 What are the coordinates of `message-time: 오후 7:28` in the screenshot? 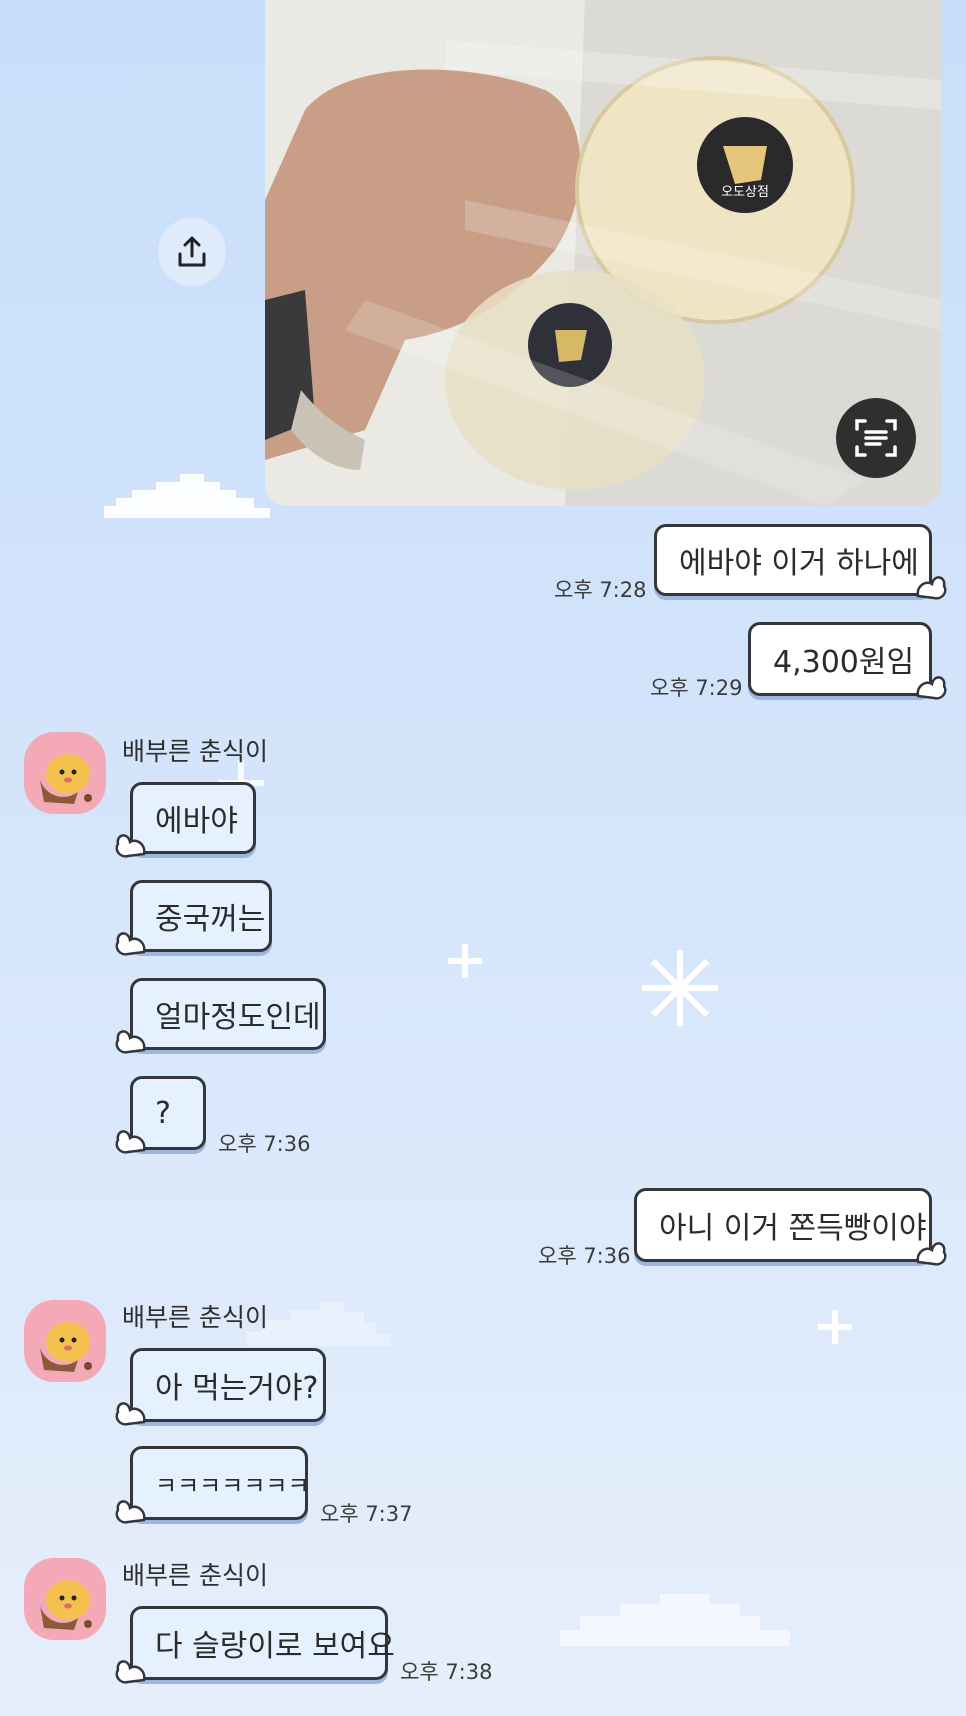 It's located at (600, 590).